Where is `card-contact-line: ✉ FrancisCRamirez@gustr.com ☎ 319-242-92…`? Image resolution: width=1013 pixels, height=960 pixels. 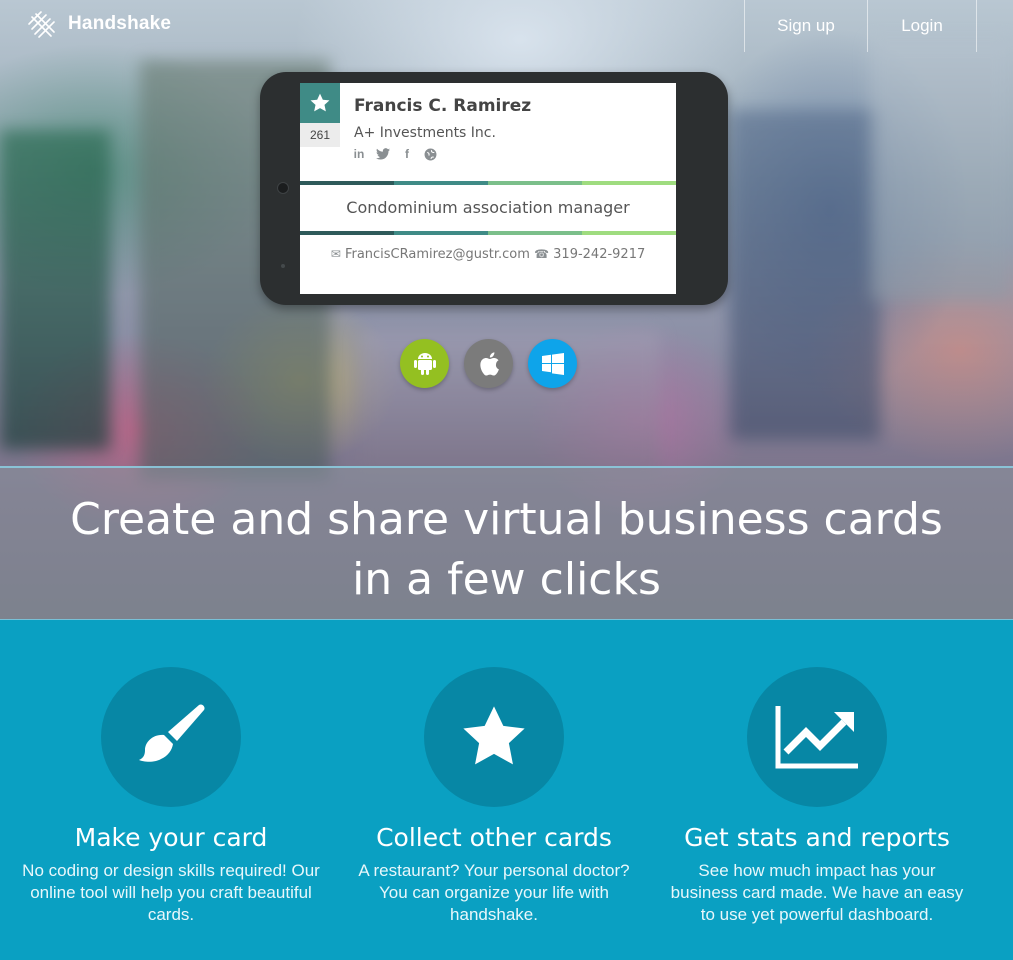
card-contact-line: ✉ FrancisCRamirez@gustr.com ☎ 319-242-92… is located at coordinates (488, 254).